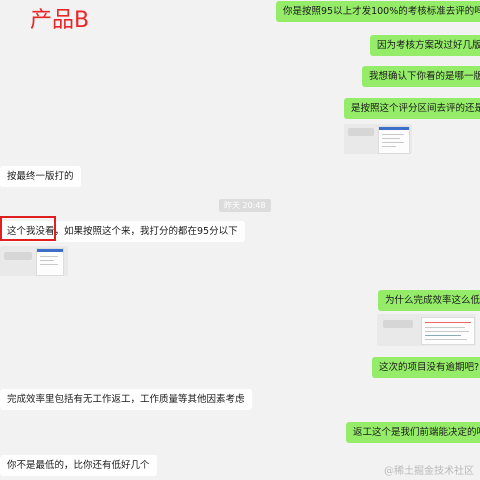 The height and width of the screenshot is (480, 480). I want to click on message-outgoing: 我想确认下你看的是哪一版, so click(421, 76).